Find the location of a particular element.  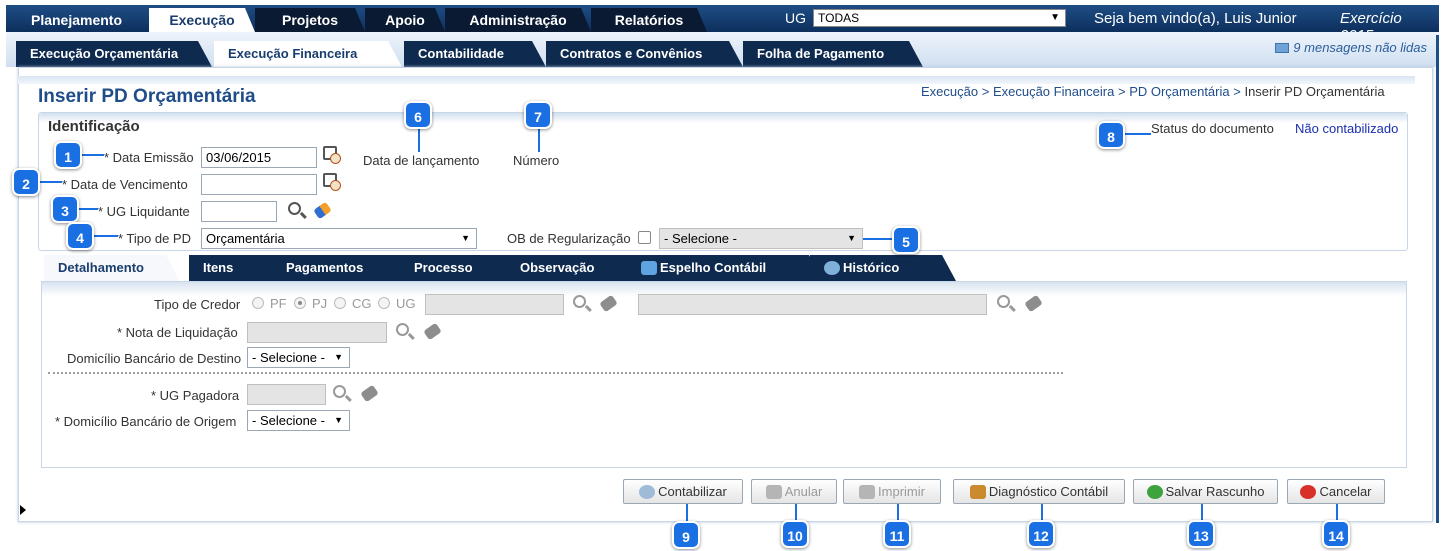

radio-cg-label: CG is located at coordinates (362, 303).